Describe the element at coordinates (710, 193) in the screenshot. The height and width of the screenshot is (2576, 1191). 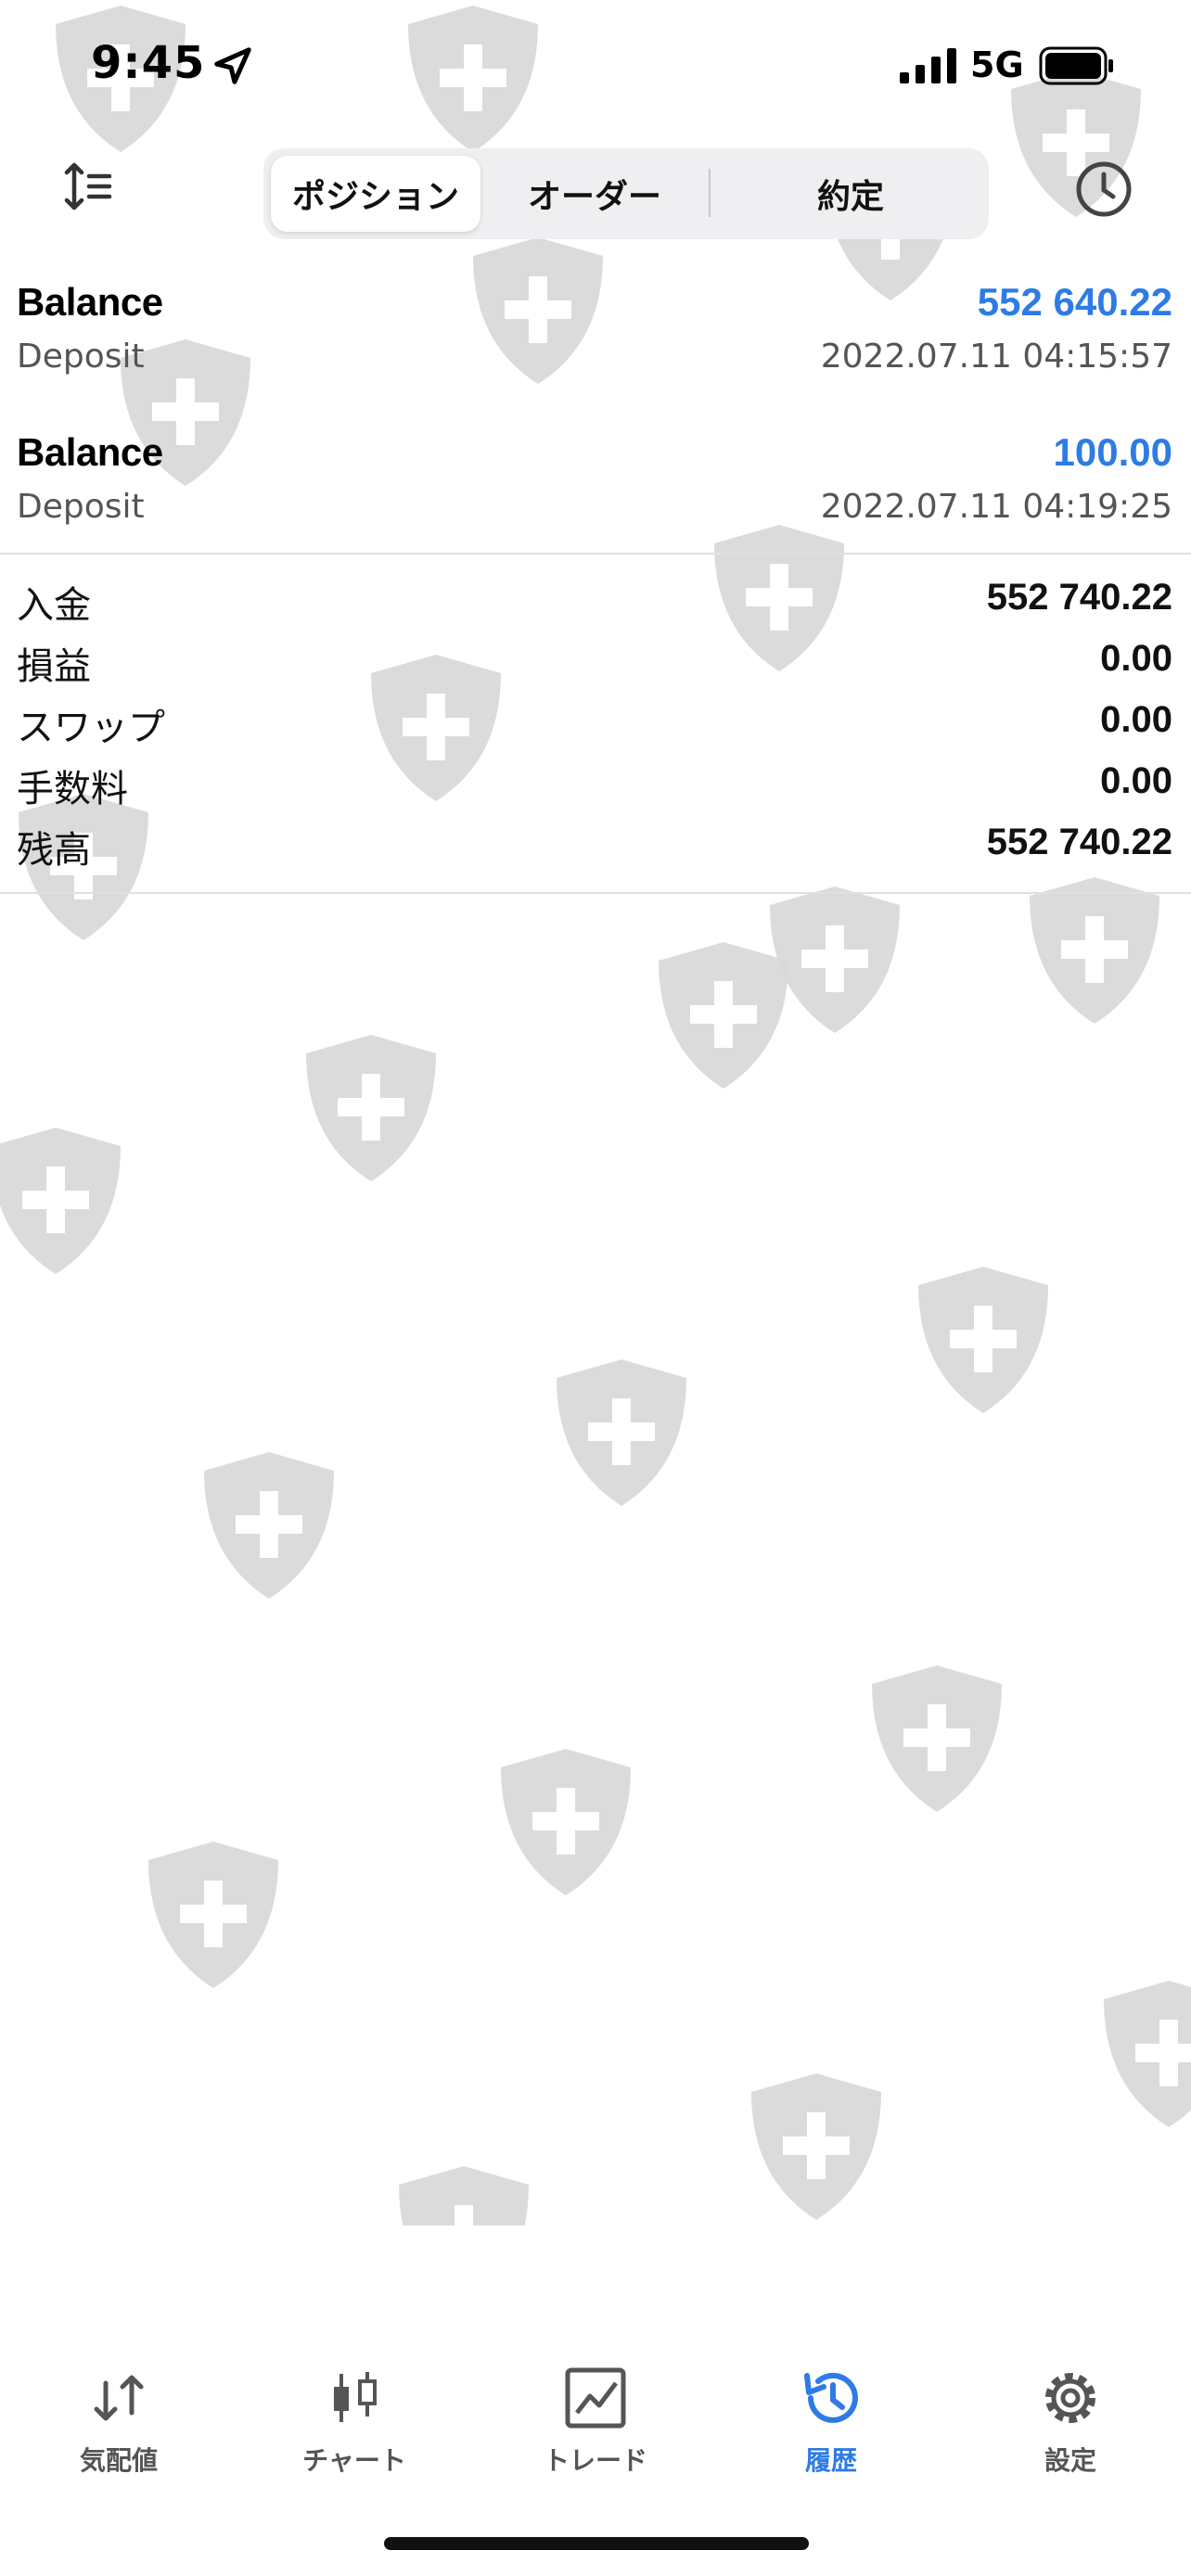
I see `segment-divider` at that location.